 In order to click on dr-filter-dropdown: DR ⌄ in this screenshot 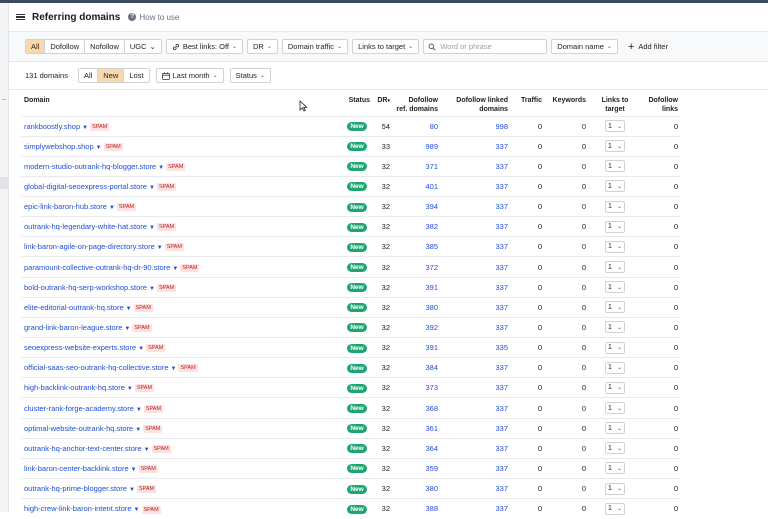, I will do `click(262, 46)`.